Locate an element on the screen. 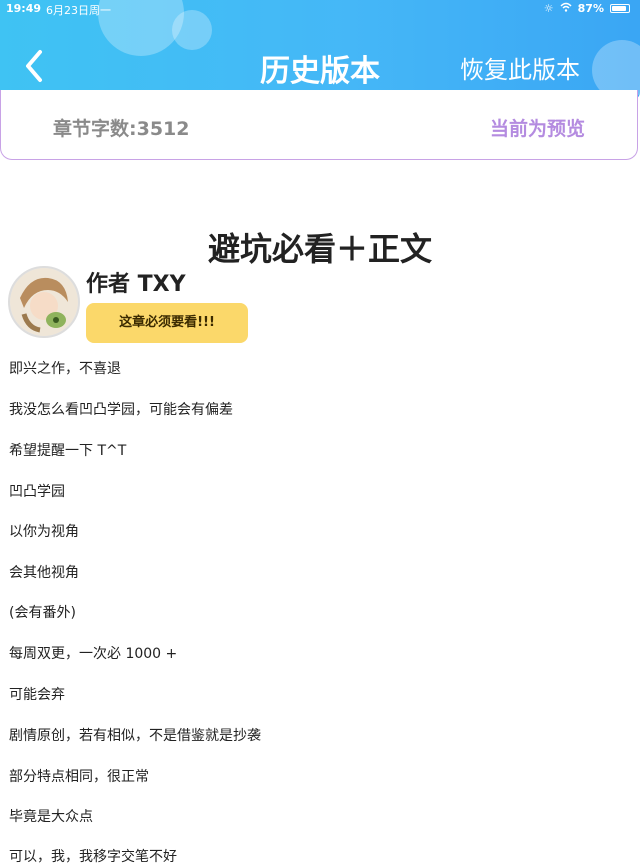 The width and height of the screenshot is (640, 866). body-line: 毕竟是大众点 is located at coordinates (51, 817).